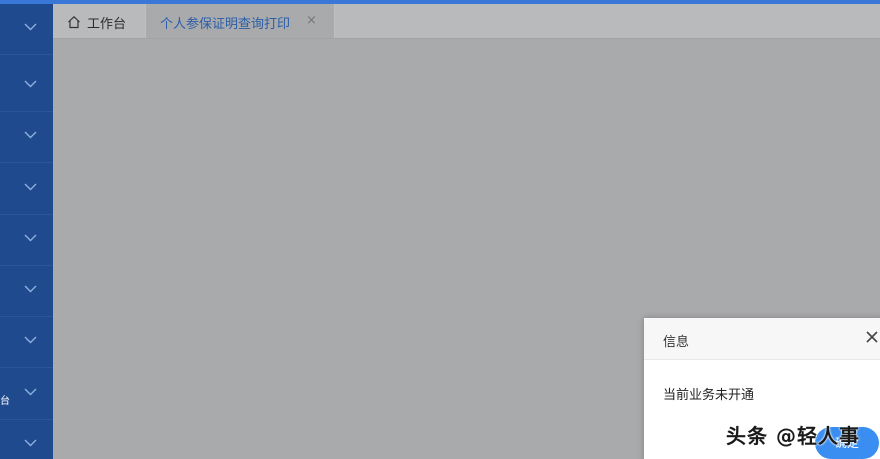  What do you see at coordinates (107, 24) in the screenshot?
I see `tab-home-label: 工作台` at bounding box center [107, 24].